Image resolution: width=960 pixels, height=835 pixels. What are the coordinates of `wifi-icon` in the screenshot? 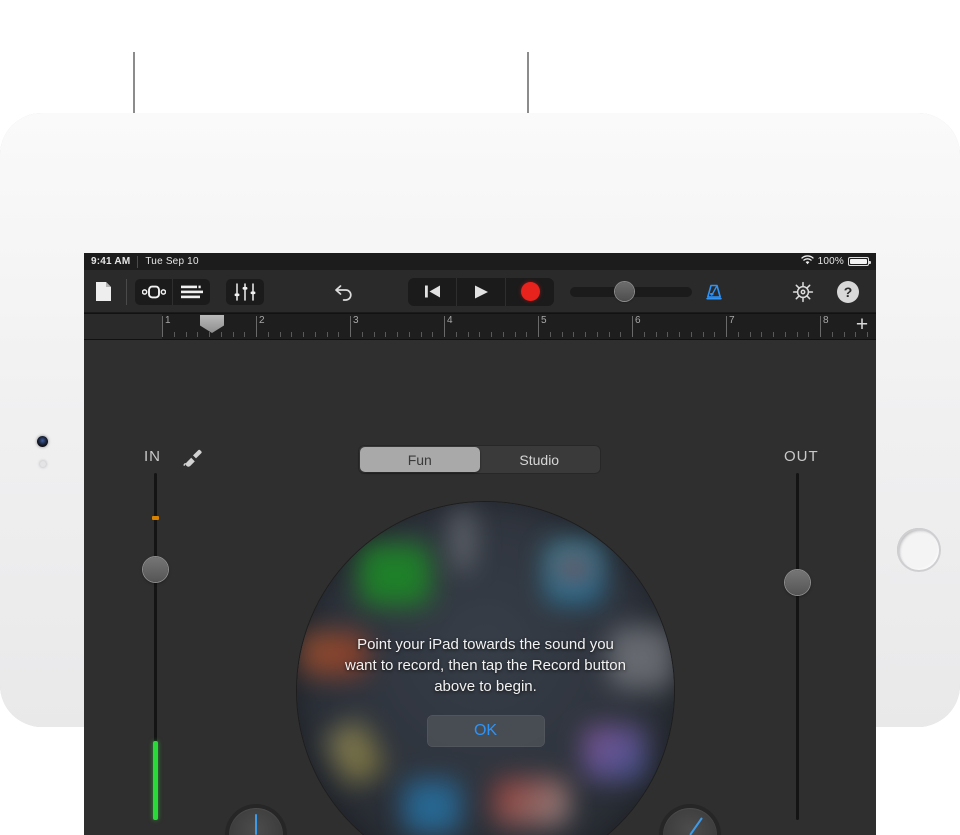 It's located at (807, 261).